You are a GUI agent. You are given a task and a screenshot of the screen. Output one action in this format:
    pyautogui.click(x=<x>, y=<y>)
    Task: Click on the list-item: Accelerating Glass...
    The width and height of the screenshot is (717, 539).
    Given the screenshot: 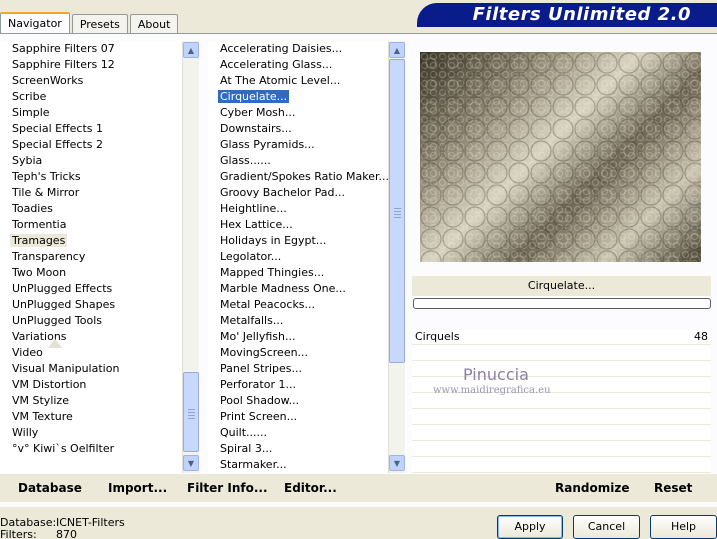 What is the action you would take?
    pyautogui.click(x=298, y=65)
    